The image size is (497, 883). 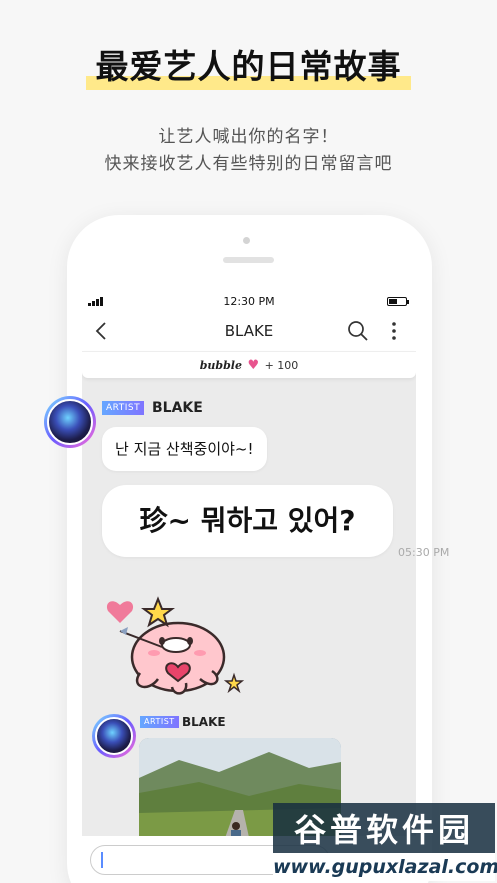 I want to click on bubble-logo: bubble, so click(x=220, y=365).